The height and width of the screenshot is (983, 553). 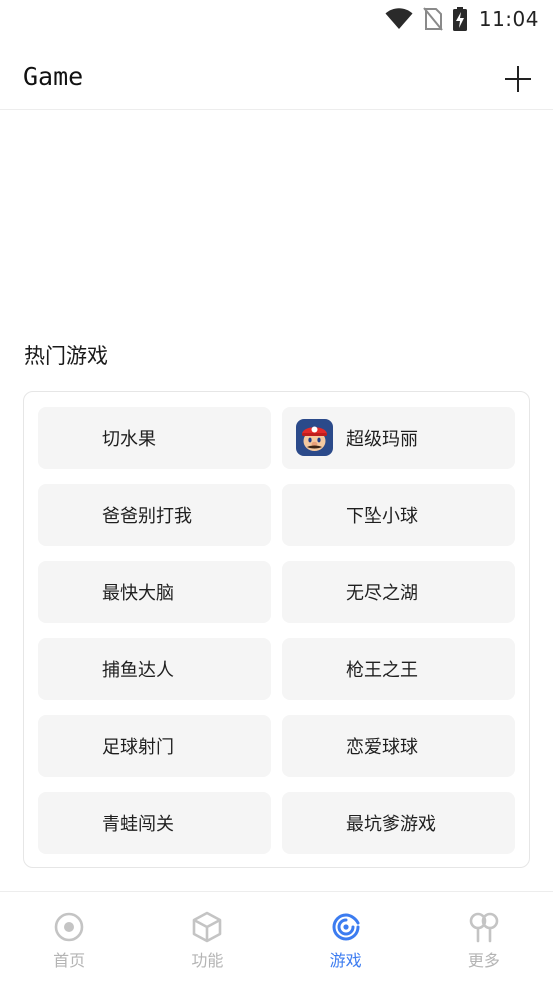 What do you see at coordinates (483, 960) in the screenshot?
I see `nav-label: 更多` at bounding box center [483, 960].